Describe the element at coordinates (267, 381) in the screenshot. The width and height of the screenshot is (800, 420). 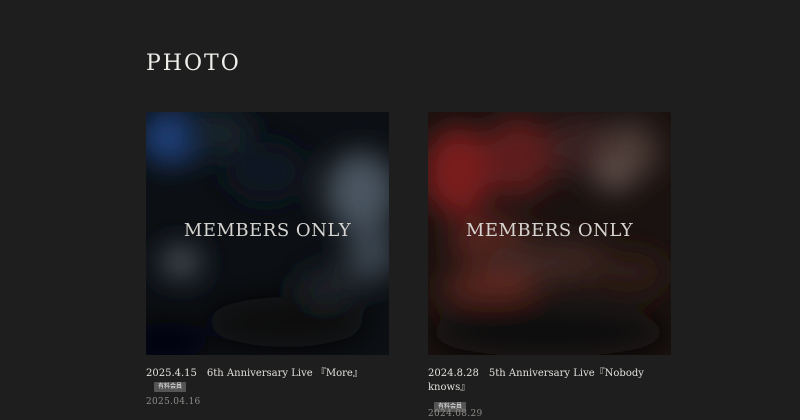
I see `album-meta: 2025.4.15 6th Anniversary Live 『More』有料会員` at that location.